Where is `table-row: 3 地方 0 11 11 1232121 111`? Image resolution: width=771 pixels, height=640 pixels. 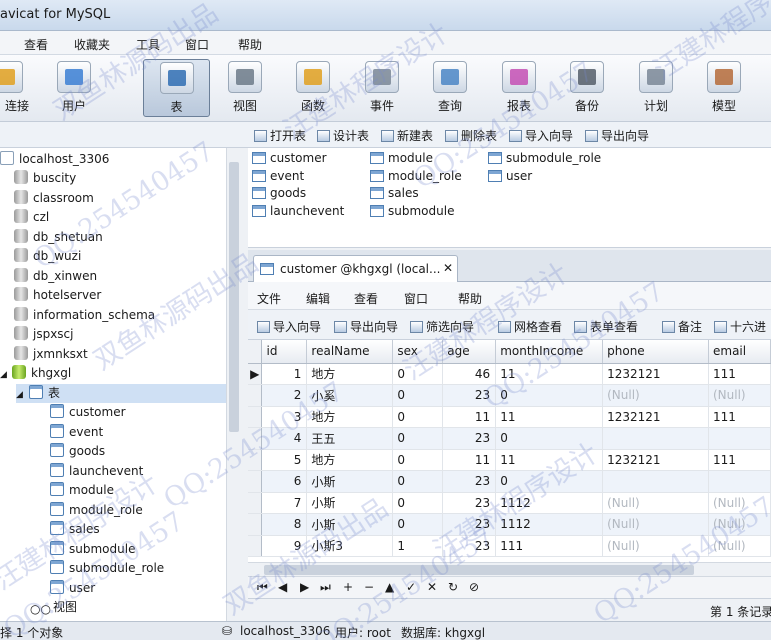 table-row: 3 地方 0 11 11 1232121 111 is located at coordinates (509, 417).